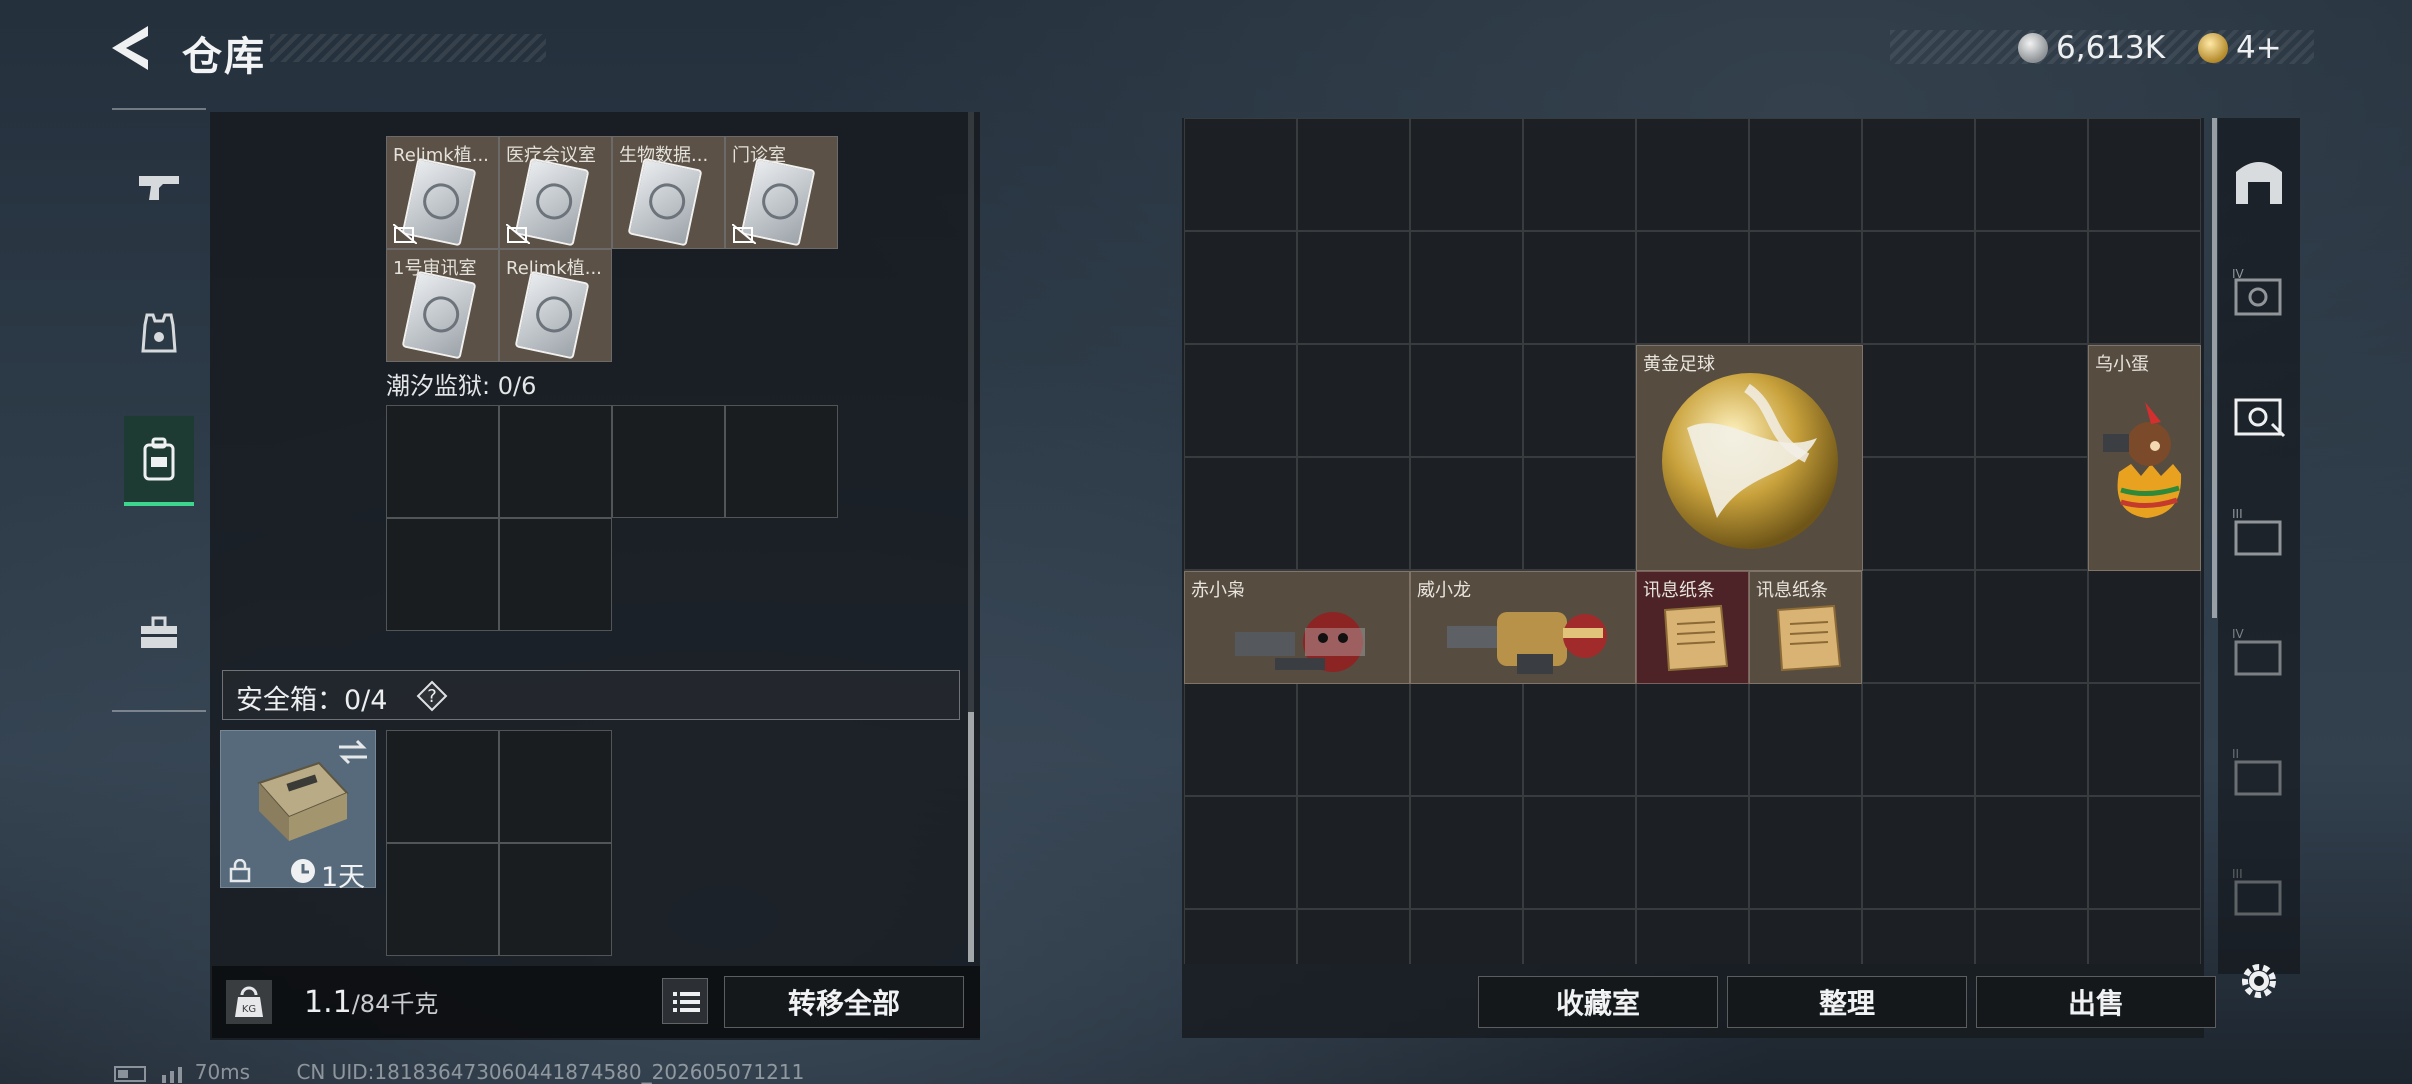 This screenshot has width=2412, height=1084. Describe the element at coordinates (2259, 179) in the screenshot. I see `tab-warehouse` at that location.